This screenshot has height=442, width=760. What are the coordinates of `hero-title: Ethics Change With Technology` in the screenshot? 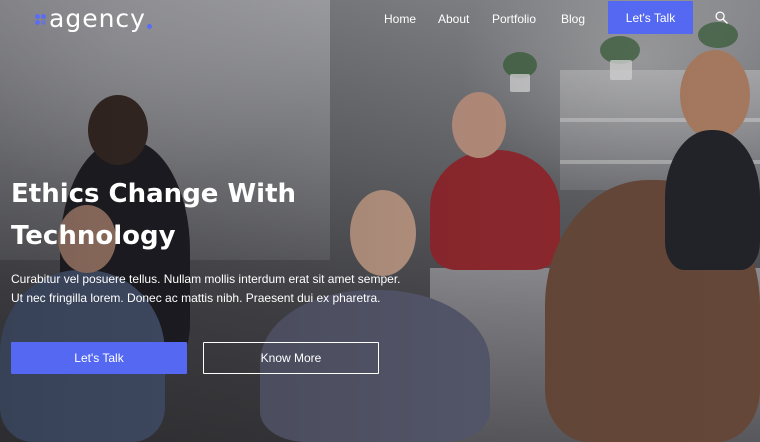 It's located at (201, 215).